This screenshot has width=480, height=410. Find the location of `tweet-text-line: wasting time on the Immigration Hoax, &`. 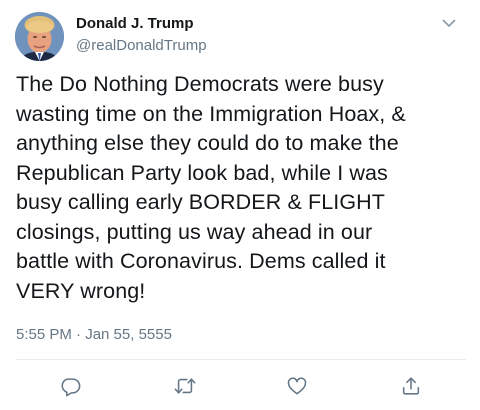

tweet-text-line: wasting time on the Immigration Hoax, & is located at coordinates (211, 113).